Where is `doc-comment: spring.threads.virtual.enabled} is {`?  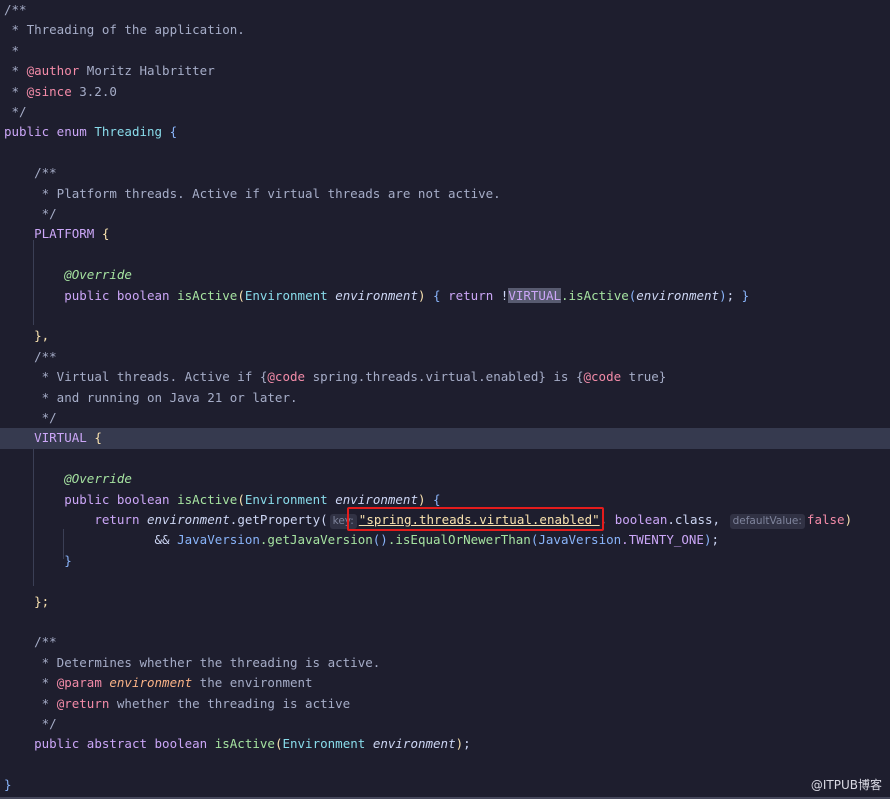 doc-comment: spring.threads.virtual.enabled} is { is located at coordinates (444, 377).